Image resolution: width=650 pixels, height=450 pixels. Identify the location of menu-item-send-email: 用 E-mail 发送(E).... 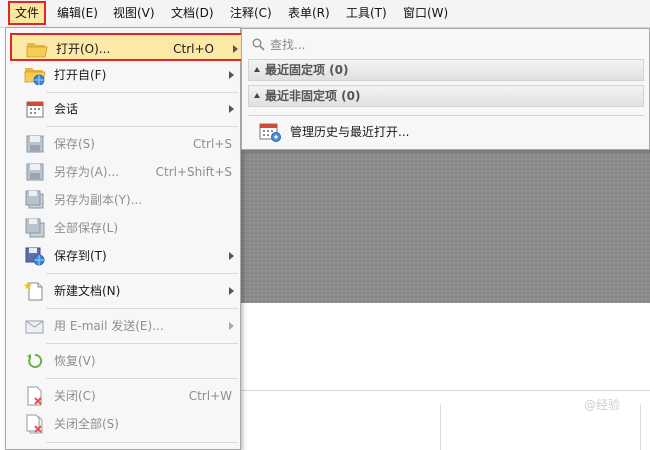
(124, 326).